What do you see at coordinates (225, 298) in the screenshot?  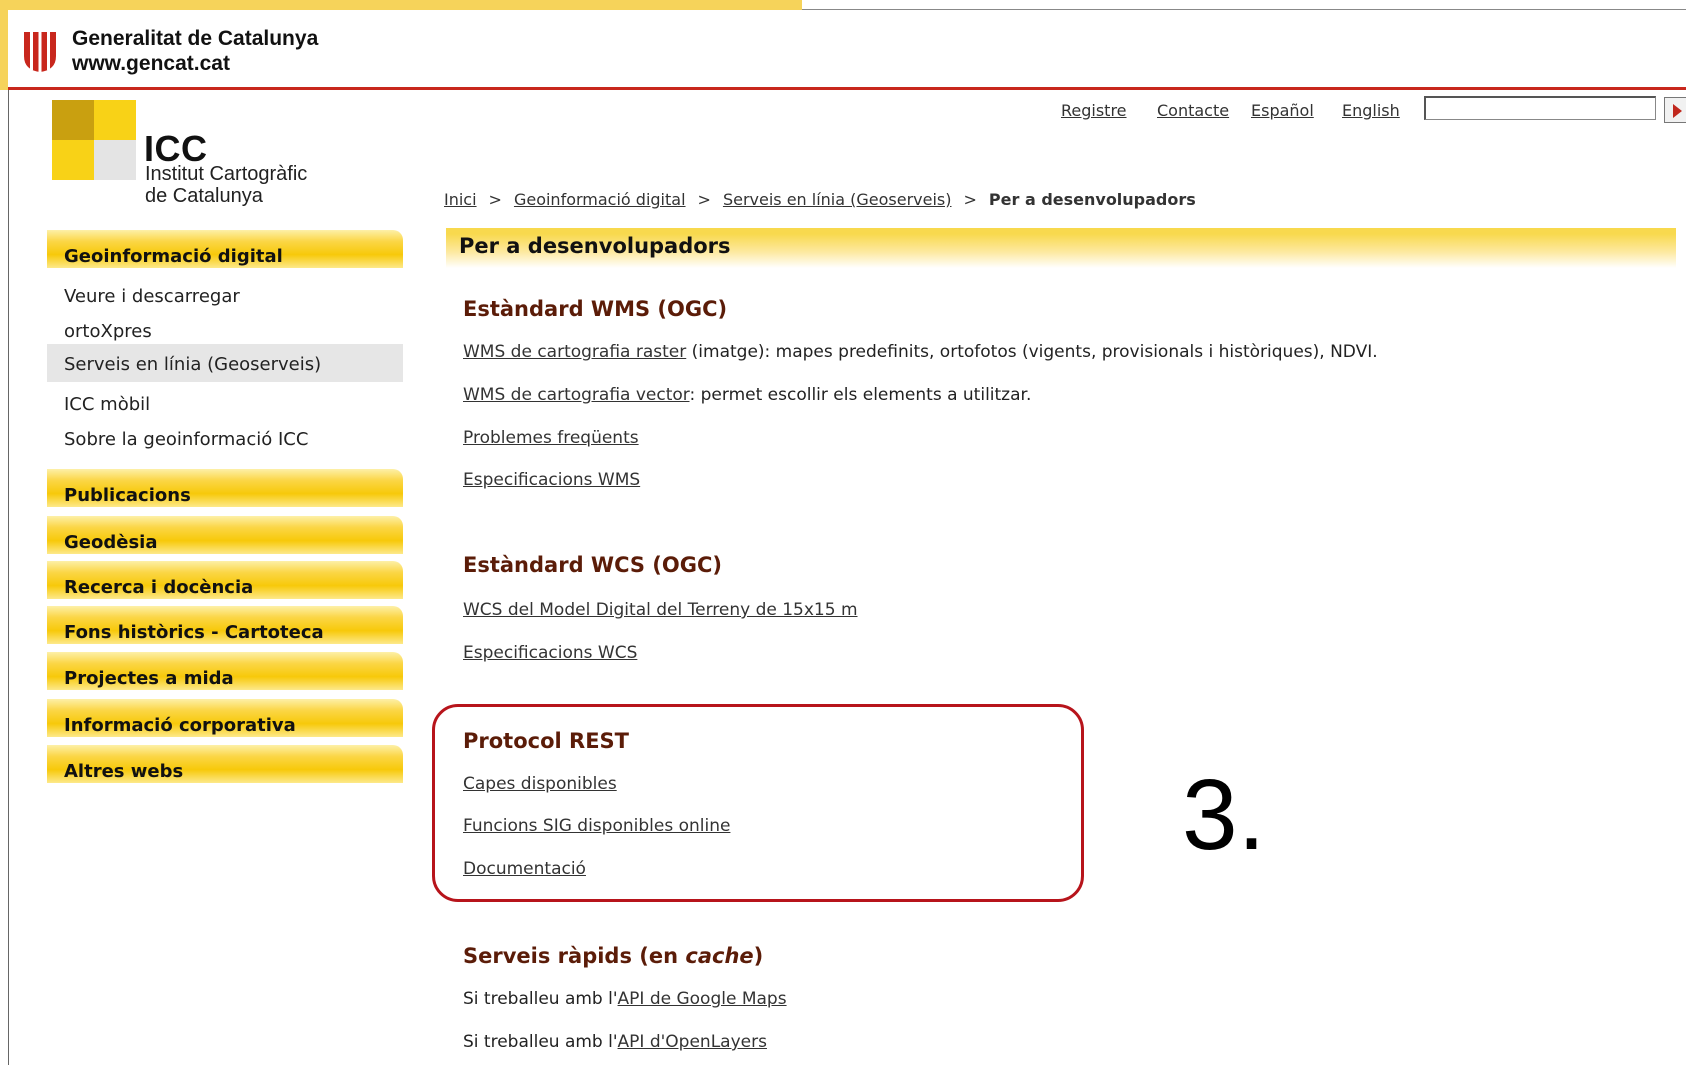 I see `sidebar-item-view-download: Veure i descarregar` at bounding box center [225, 298].